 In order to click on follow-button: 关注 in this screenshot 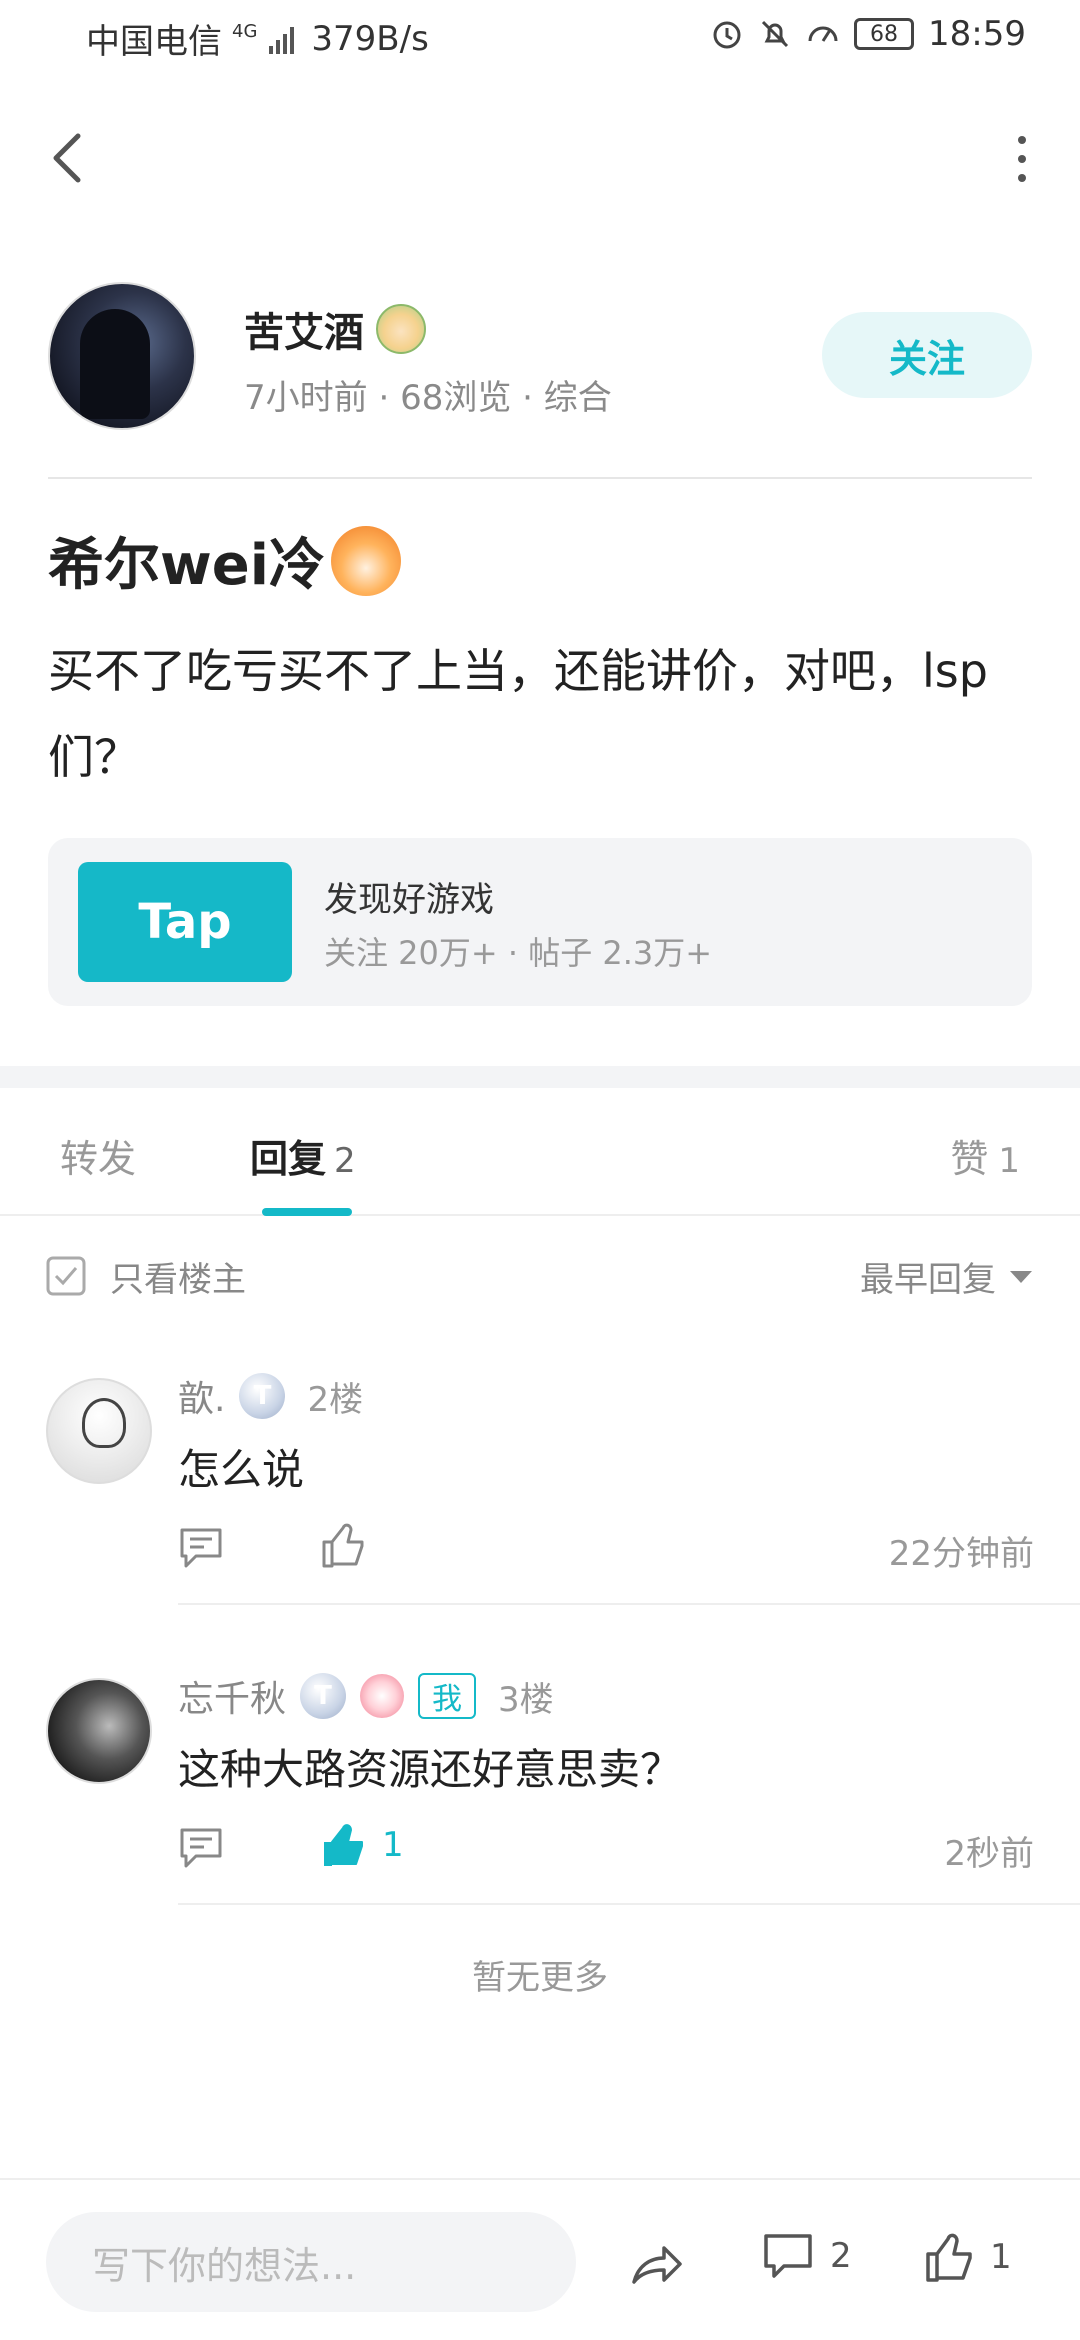, I will do `click(927, 355)`.